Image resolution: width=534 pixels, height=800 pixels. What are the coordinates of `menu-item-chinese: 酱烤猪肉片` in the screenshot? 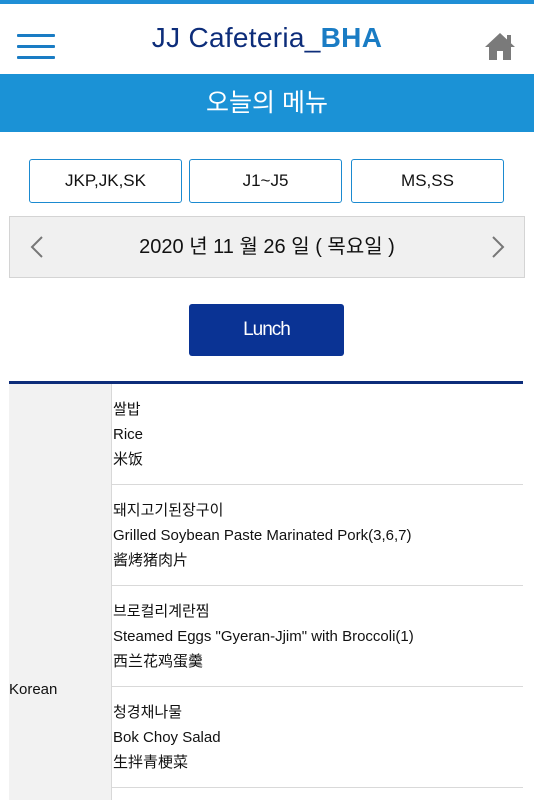 It's located at (151, 560).